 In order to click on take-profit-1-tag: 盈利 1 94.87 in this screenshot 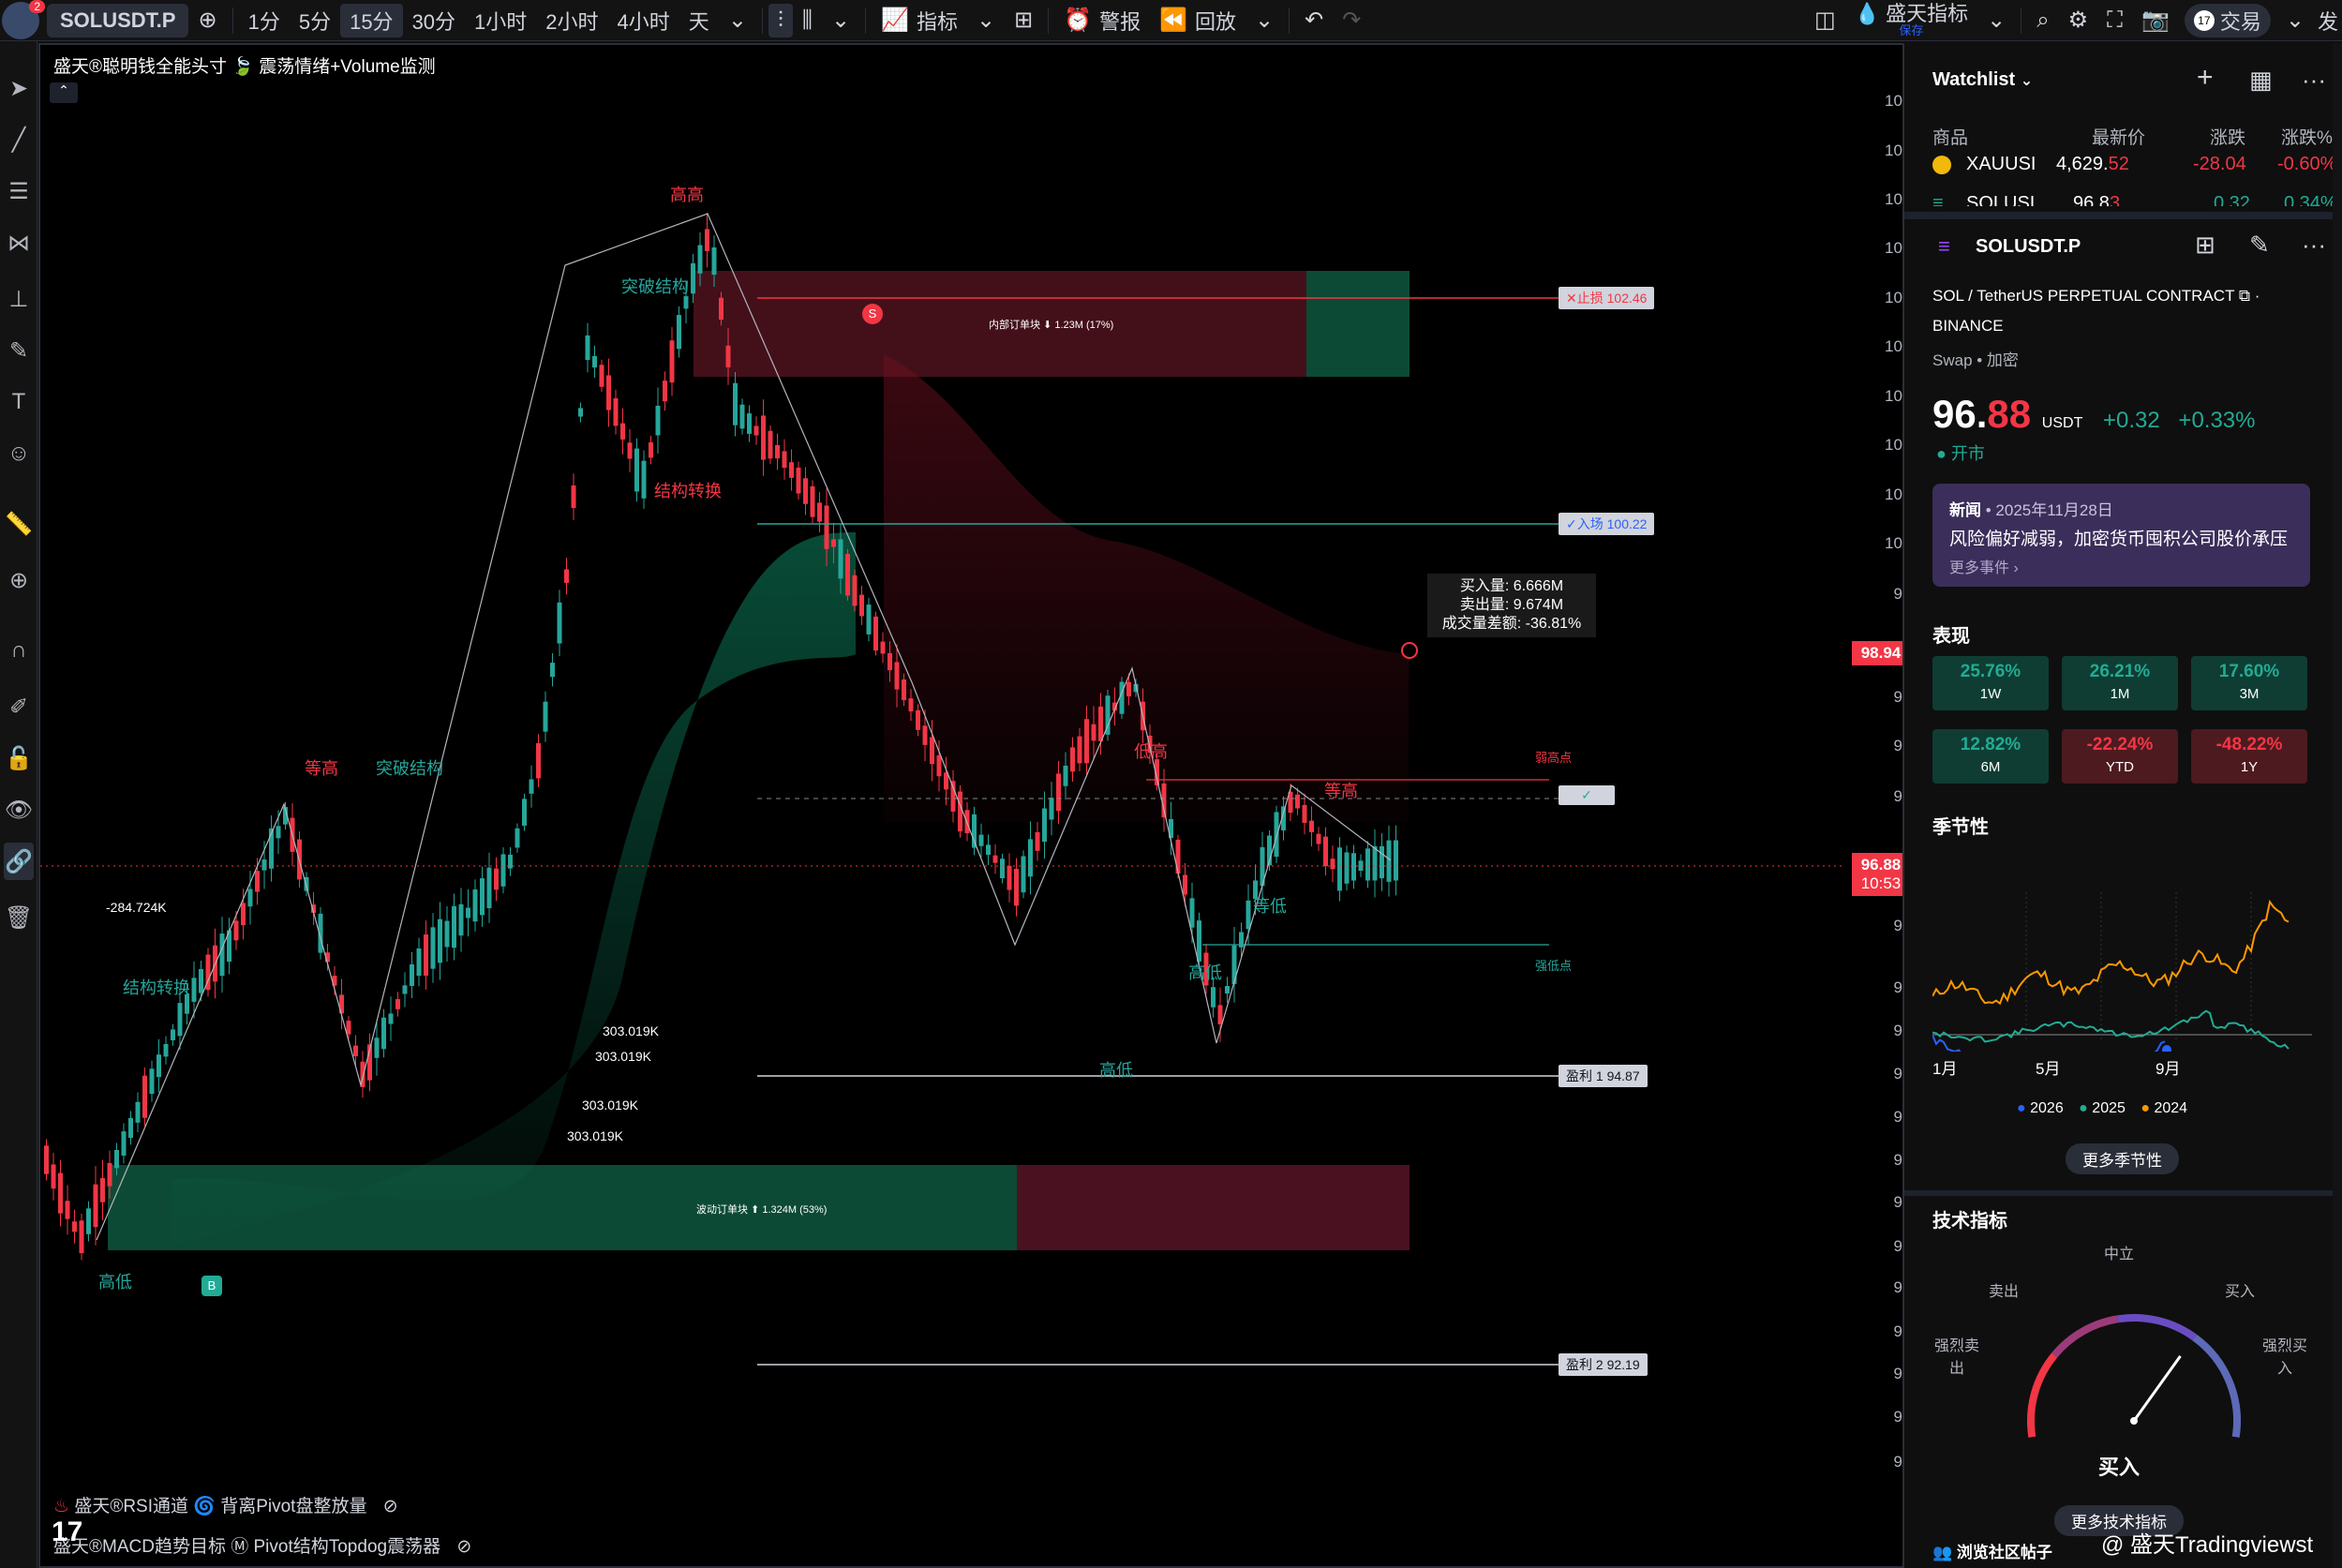, I will do `click(1603, 1076)`.